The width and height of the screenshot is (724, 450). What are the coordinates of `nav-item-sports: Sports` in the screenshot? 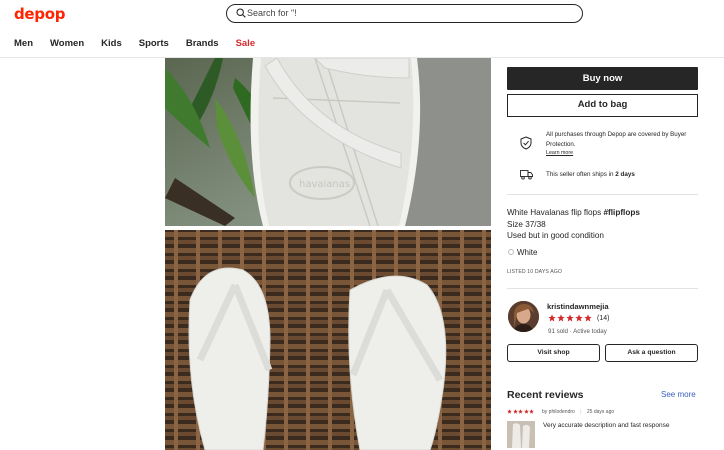 It's located at (154, 43).